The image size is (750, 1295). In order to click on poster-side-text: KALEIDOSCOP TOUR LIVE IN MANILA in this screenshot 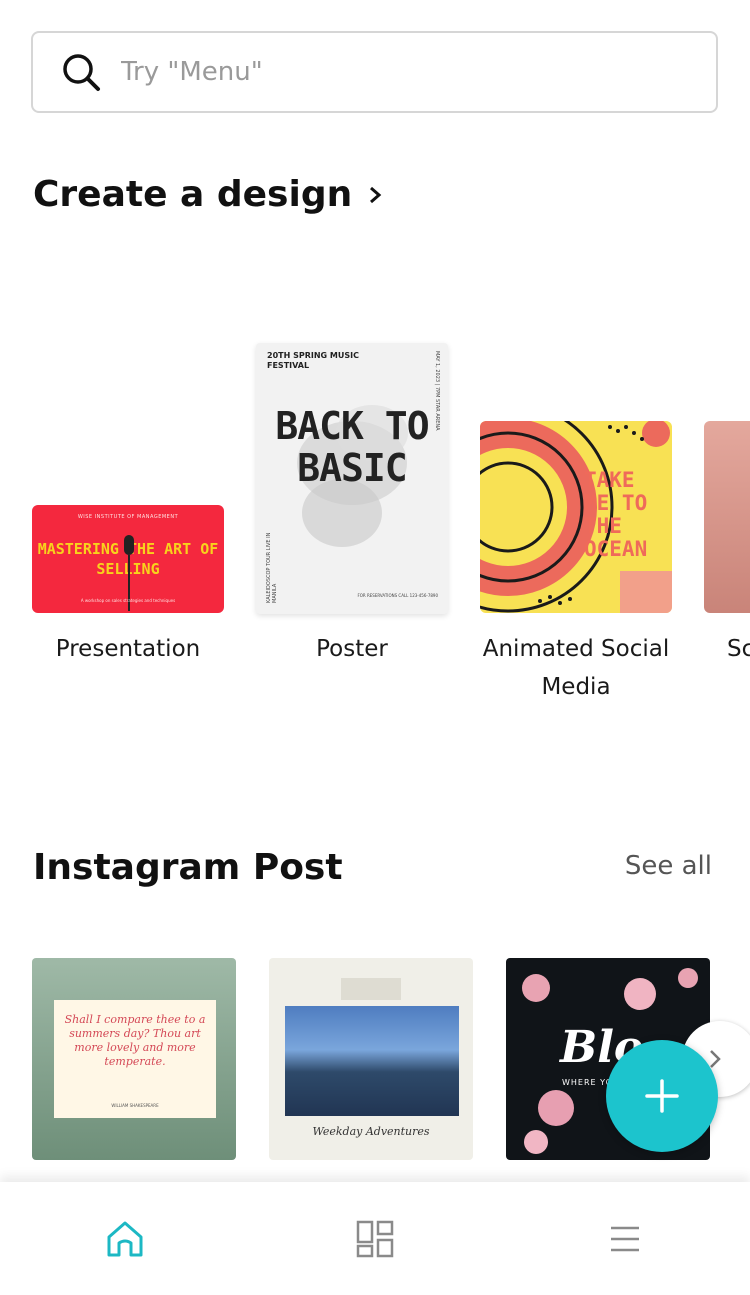, I will do `click(272, 567)`.